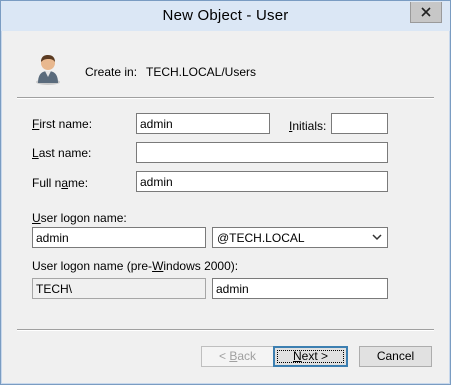 The width and height of the screenshot is (451, 385). What do you see at coordinates (203, 123) in the screenshot?
I see `first-name-input` at bounding box center [203, 123].